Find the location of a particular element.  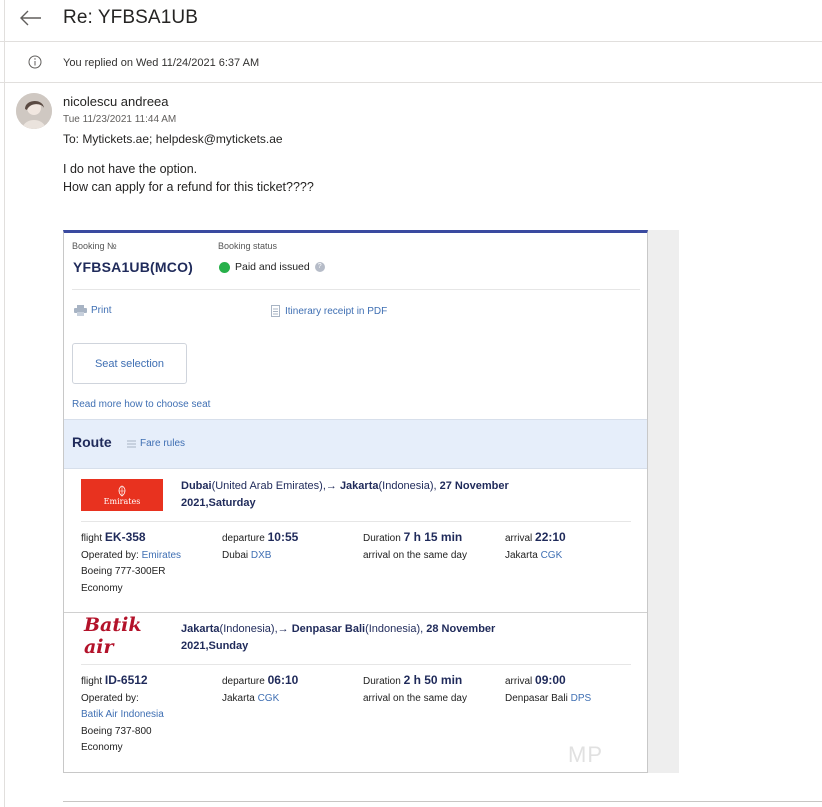

aircraft: Boeing 737-800 is located at coordinates (116, 731).